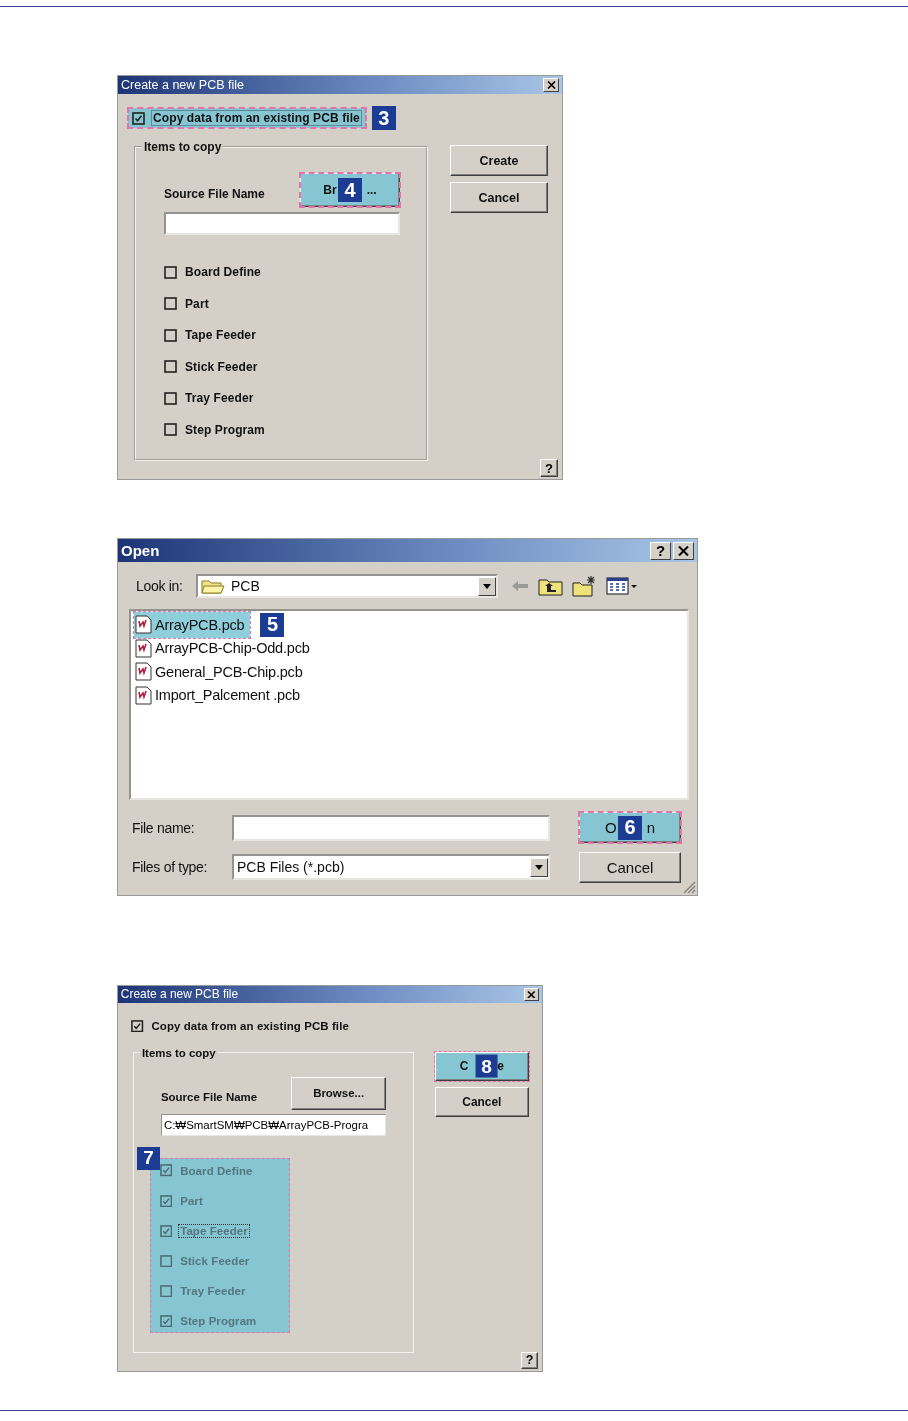 The height and width of the screenshot is (1421, 908). What do you see at coordinates (585, 586) in the screenshot?
I see `new-folder-icon` at bounding box center [585, 586].